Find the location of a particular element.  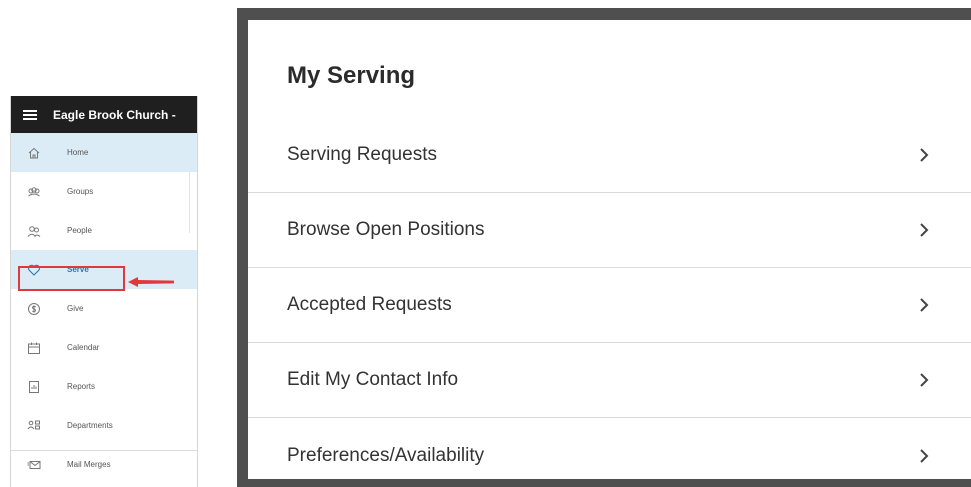

sidebar-item-home: Home is located at coordinates (104, 152).